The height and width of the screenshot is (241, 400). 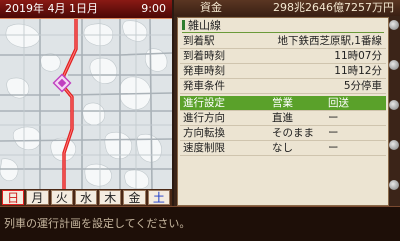 I want to click on arrival-station-row: 到着駅 地下鉄西芝原駅,1番線, so click(x=283, y=41).